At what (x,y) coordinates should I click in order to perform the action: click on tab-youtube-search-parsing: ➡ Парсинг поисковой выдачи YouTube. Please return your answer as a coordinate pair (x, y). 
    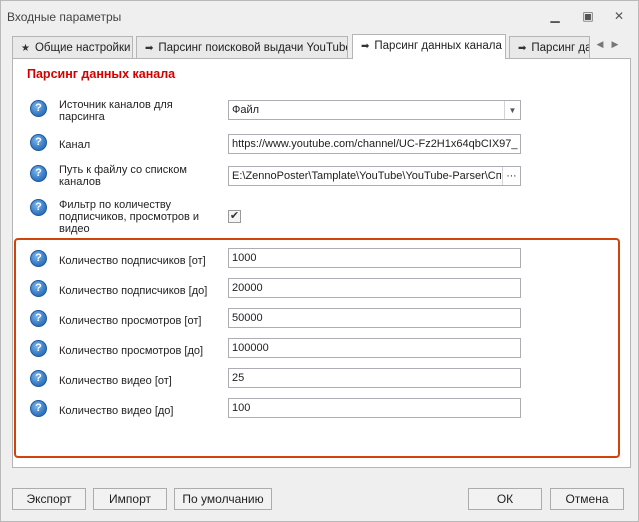
    Looking at the image, I should click on (242, 47).